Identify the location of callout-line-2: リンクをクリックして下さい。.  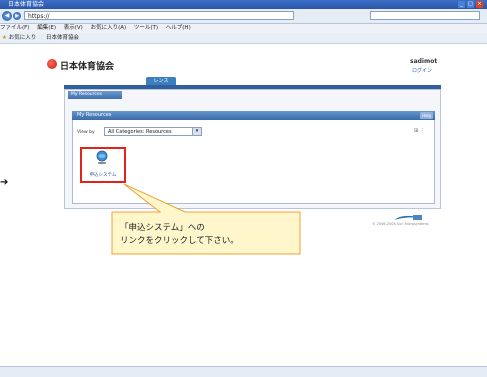
(179, 241).